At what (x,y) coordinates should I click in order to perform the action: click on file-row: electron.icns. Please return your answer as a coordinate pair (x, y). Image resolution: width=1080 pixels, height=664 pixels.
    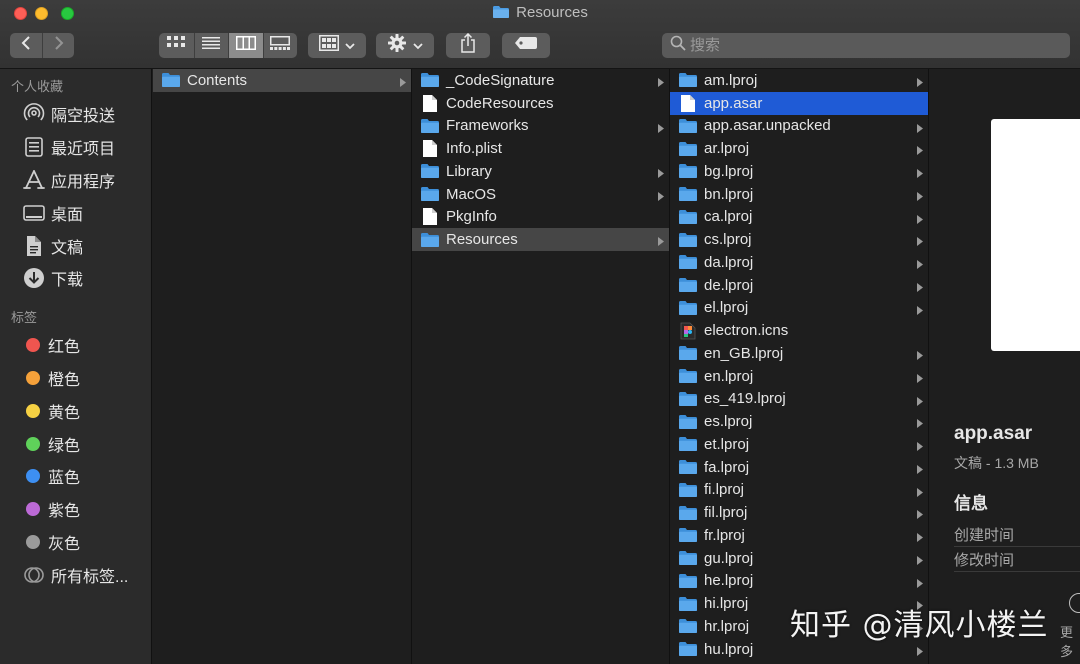
    Looking at the image, I should click on (799, 330).